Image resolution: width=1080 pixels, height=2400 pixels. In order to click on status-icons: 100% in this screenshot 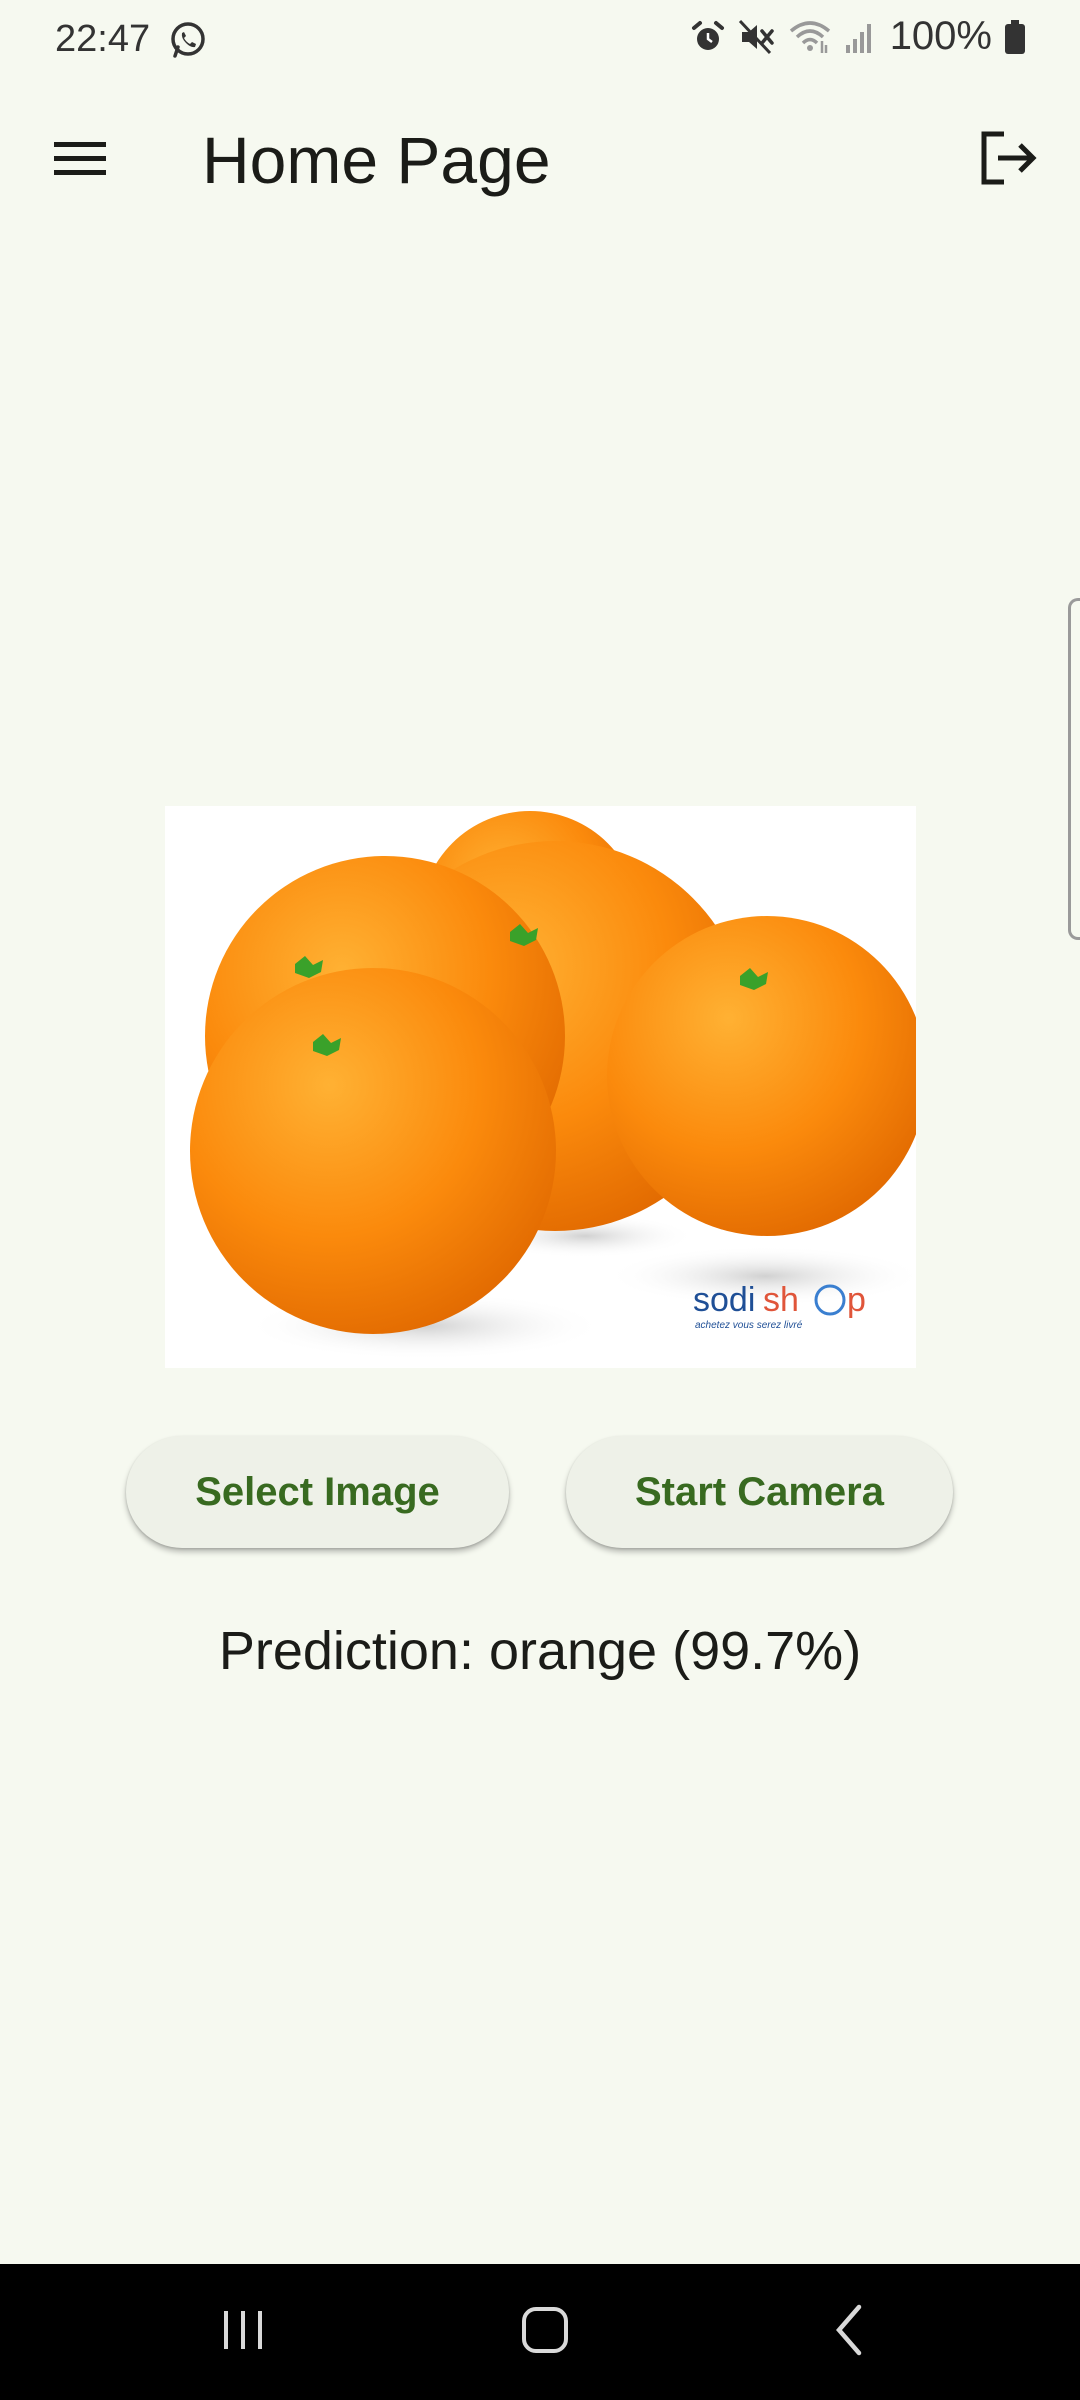, I will do `click(858, 36)`.